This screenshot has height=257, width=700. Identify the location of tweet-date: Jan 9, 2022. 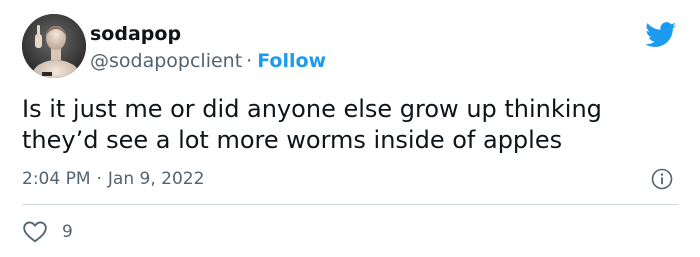
(156, 179).